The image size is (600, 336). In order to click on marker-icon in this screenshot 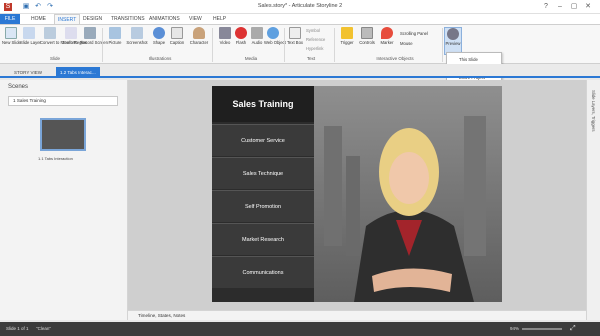, I will do `click(387, 33)`.